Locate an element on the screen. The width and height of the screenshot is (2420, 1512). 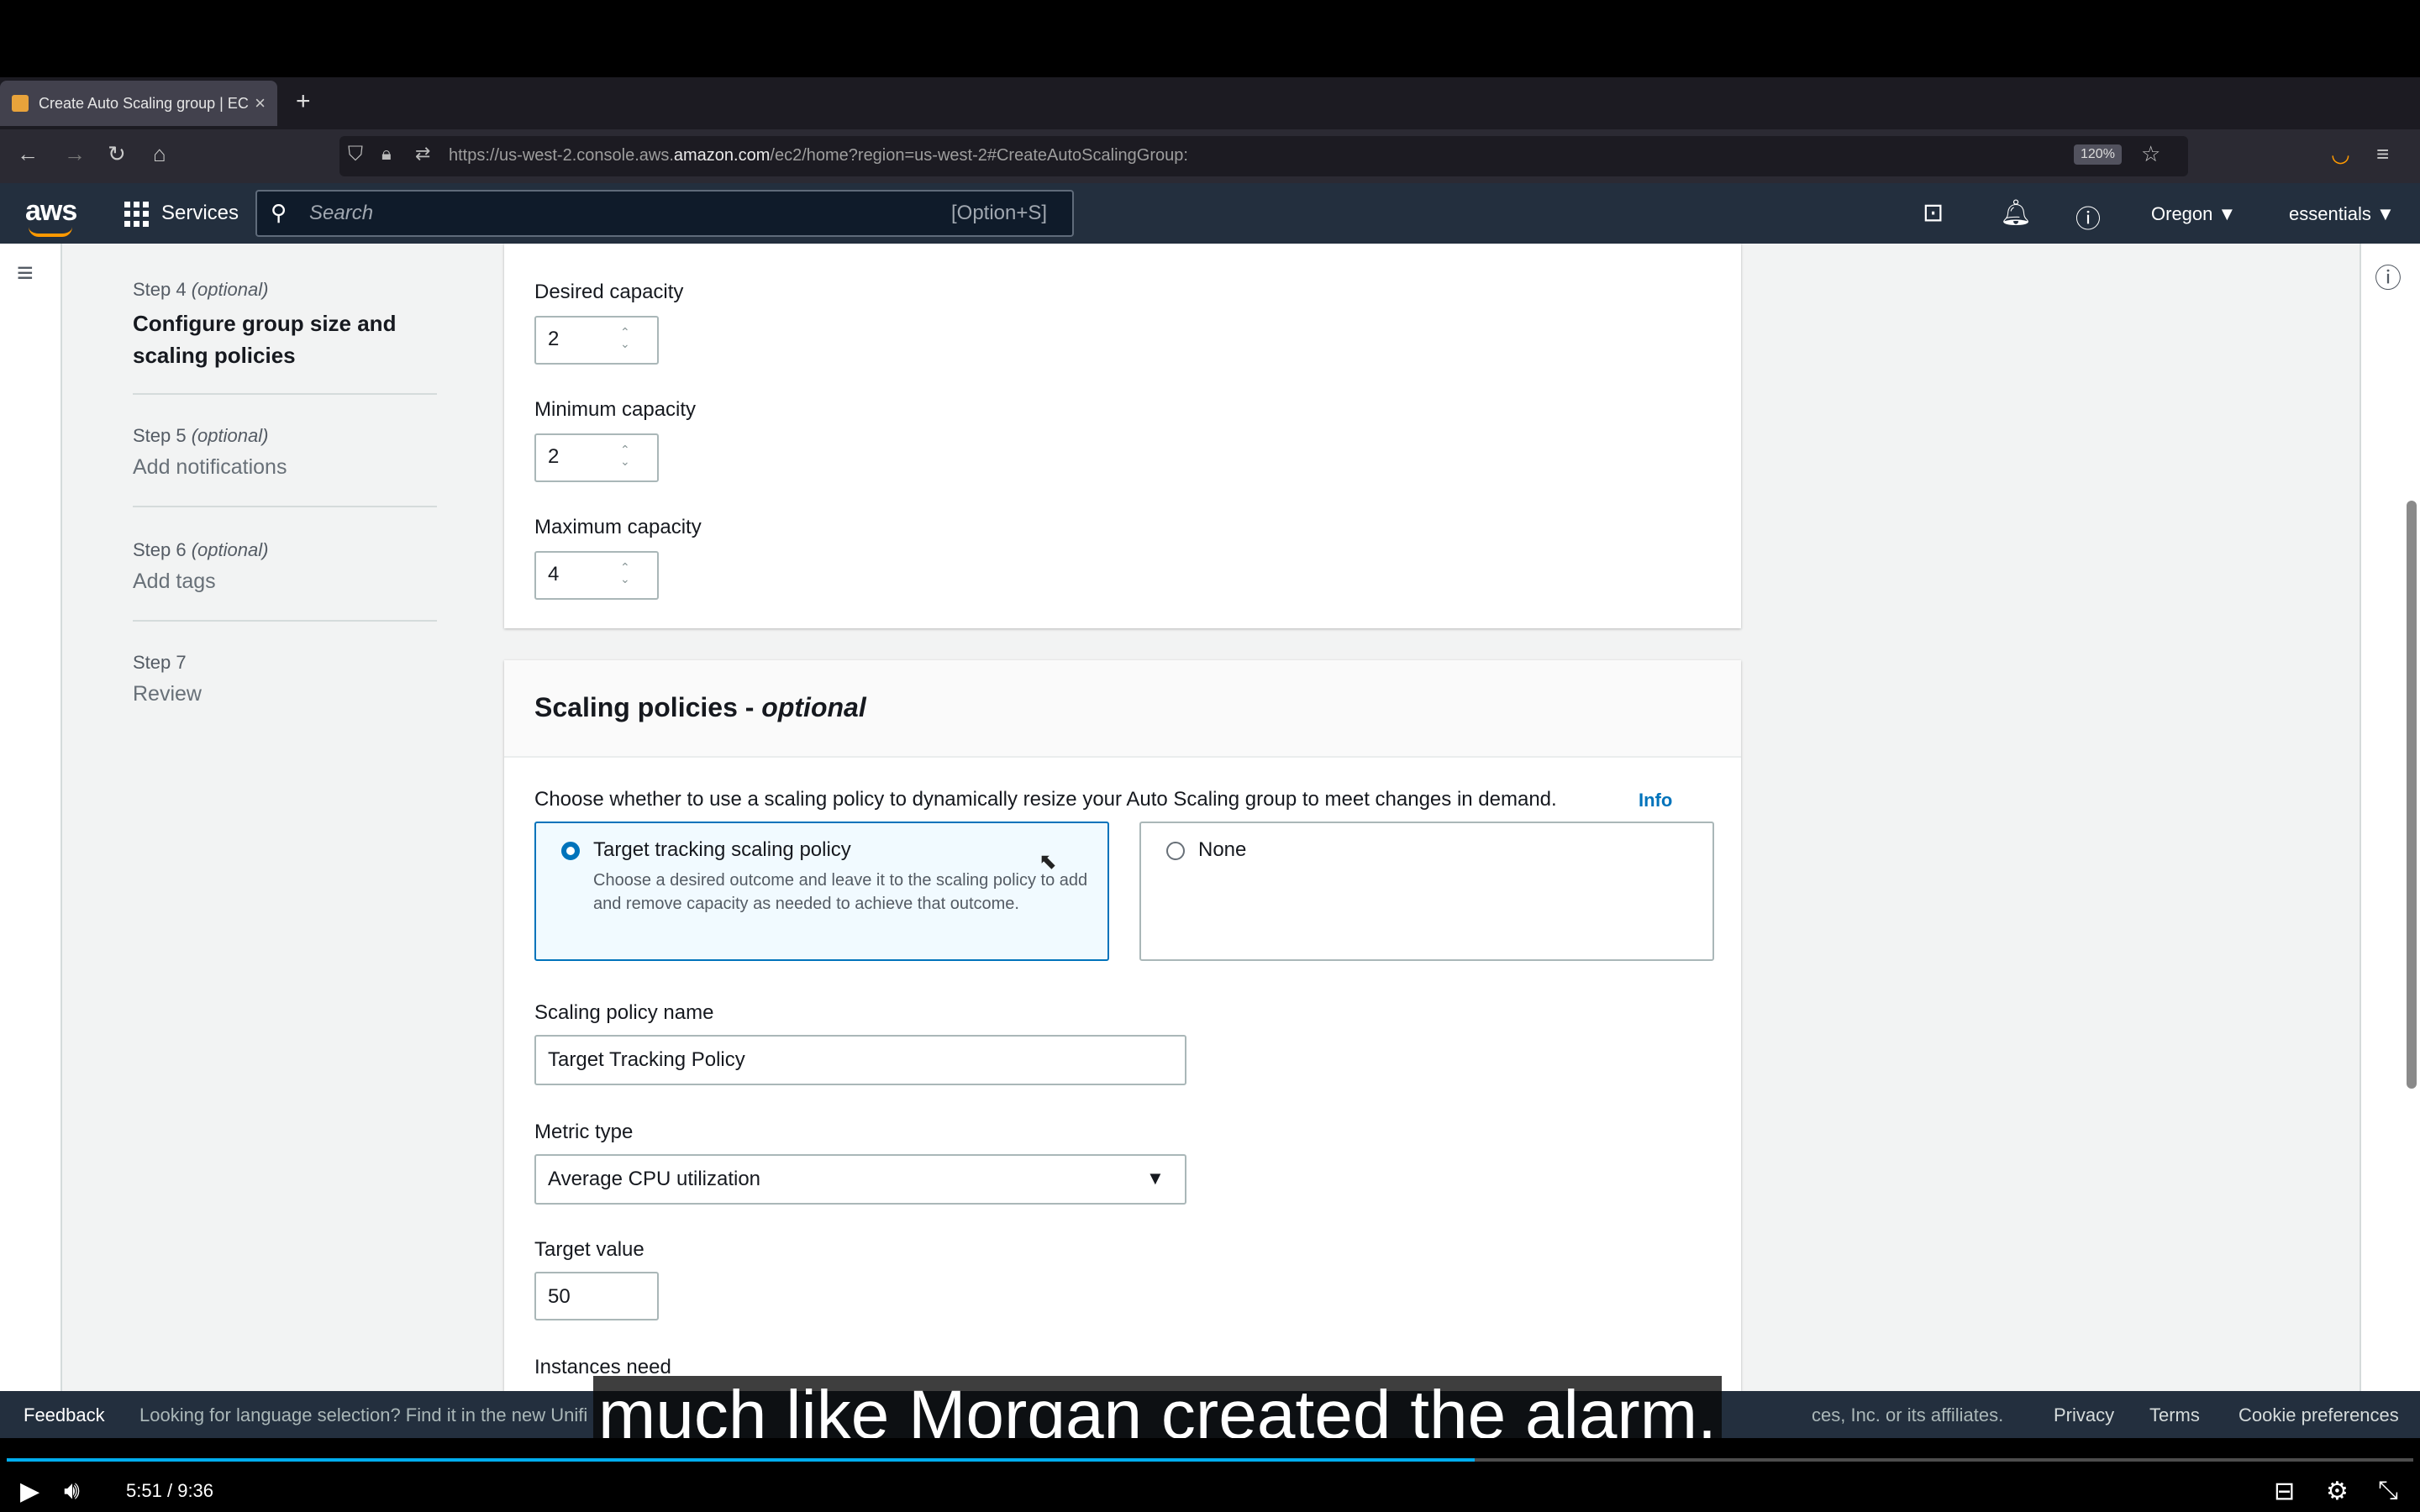
step-6-label: Step 6 (optional) is located at coordinates (201, 549).